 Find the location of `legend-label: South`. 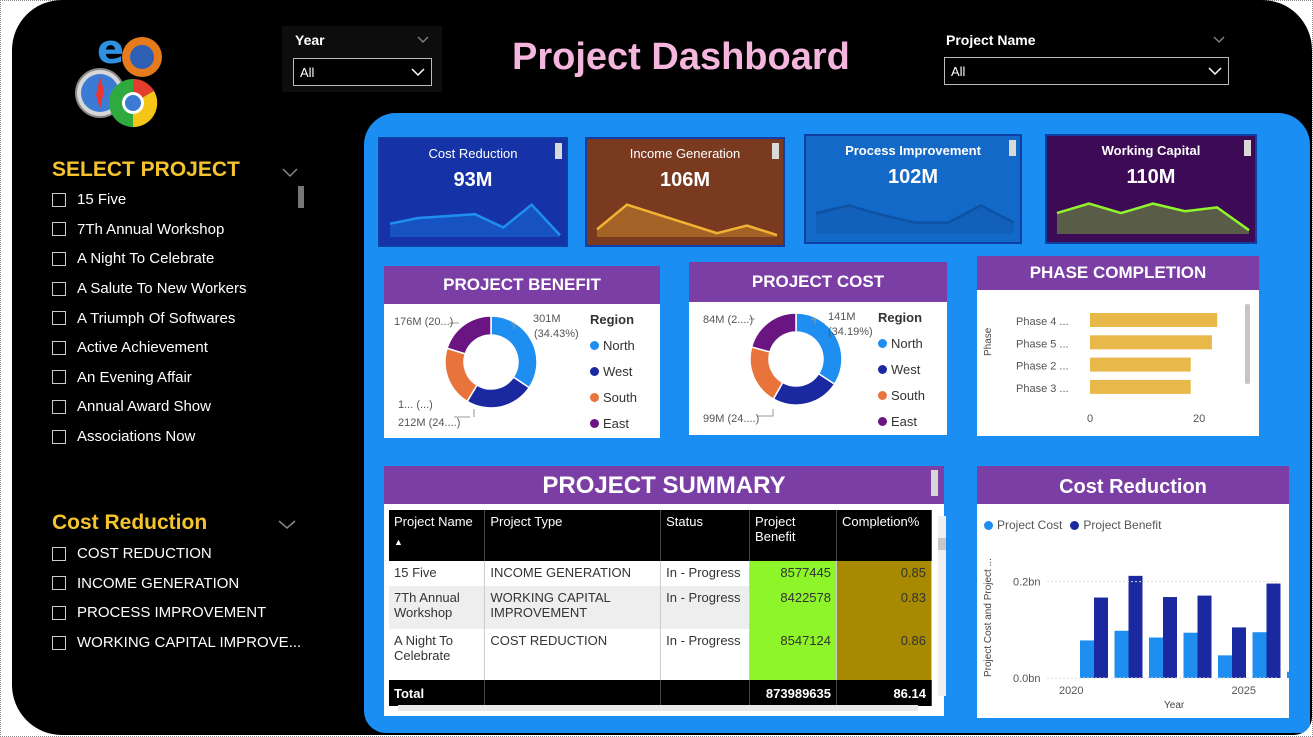

legend-label: South is located at coordinates (908, 395).